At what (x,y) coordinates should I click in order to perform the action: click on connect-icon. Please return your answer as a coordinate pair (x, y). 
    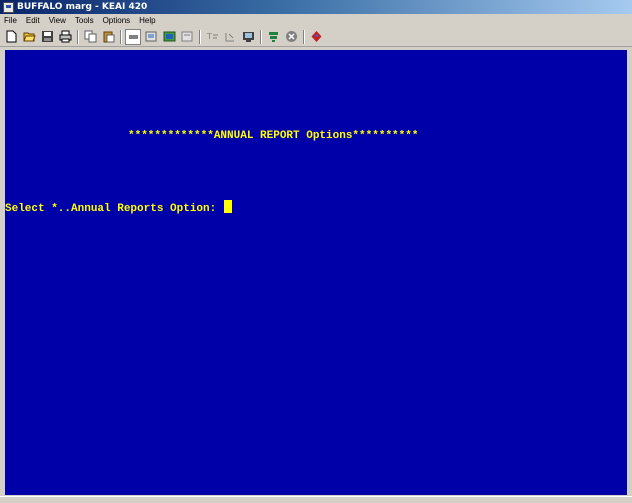
    Looking at the image, I should click on (133, 36).